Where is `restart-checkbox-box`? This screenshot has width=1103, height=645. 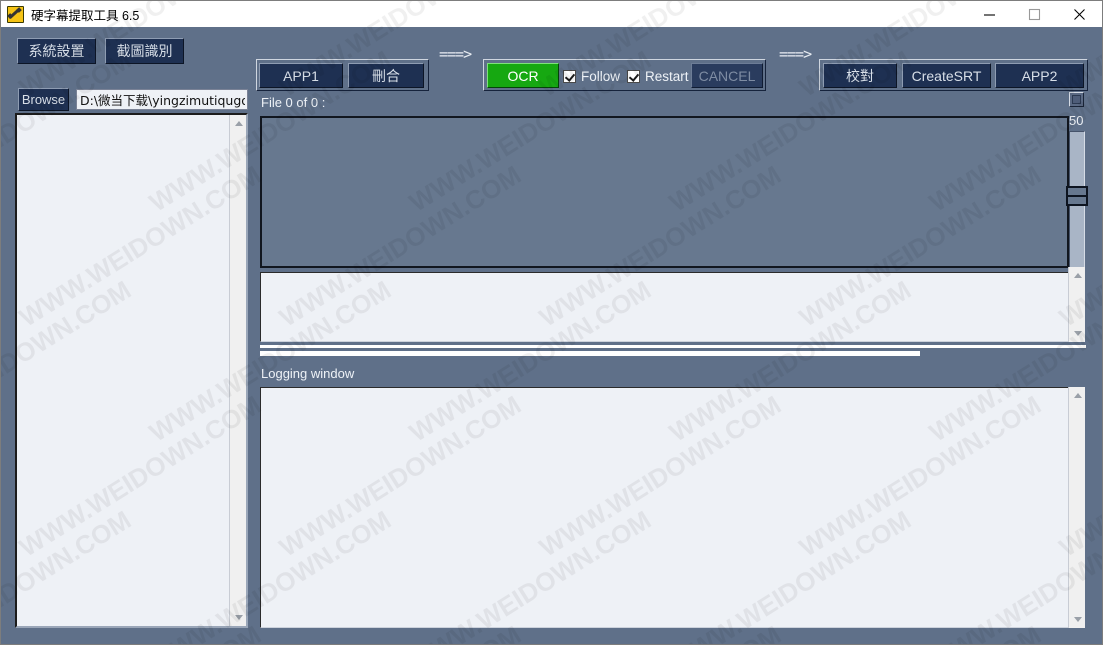
restart-checkbox-box is located at coordinates (633, 76).